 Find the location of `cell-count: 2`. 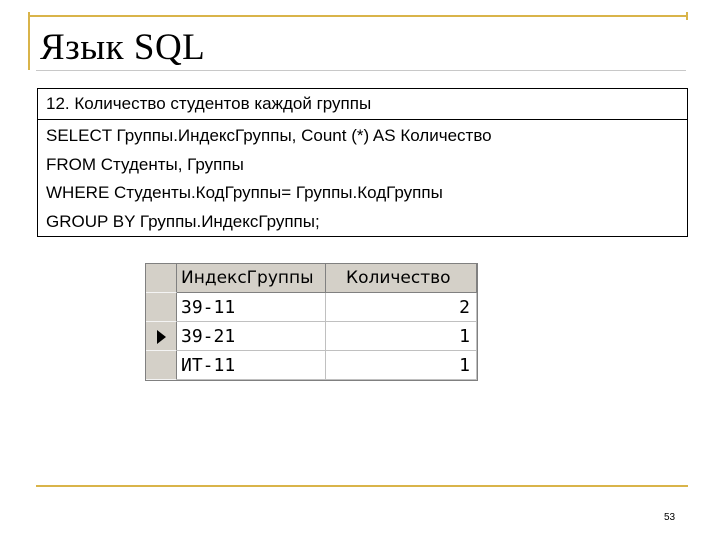

cell-count: 2 is located at coordinates (401, 307).